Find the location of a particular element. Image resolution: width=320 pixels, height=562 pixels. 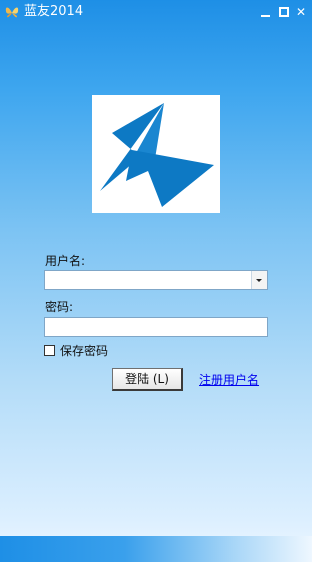

username-combobox is located at coordinates (156, 280).